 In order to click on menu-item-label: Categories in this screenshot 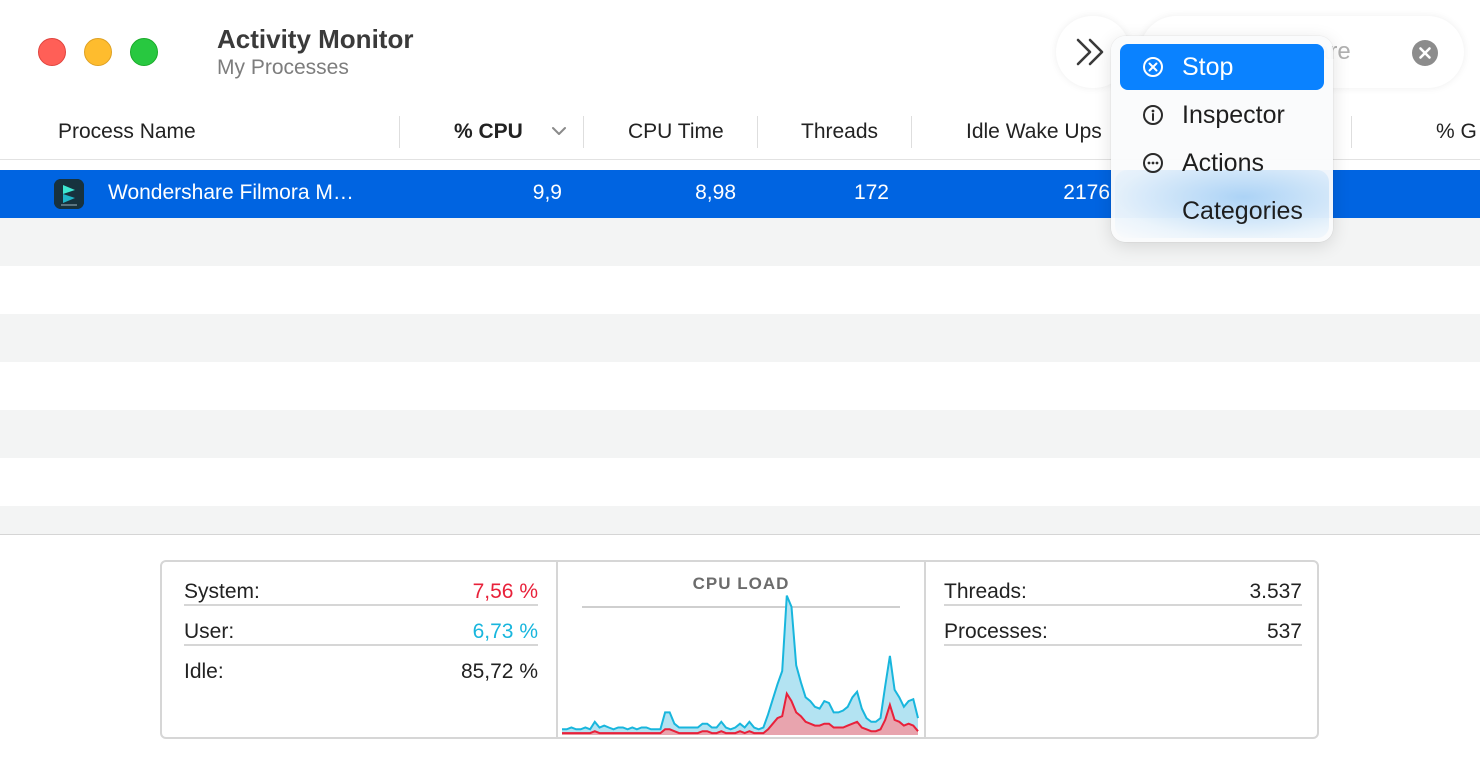, I will do `click(1242, 211)`.